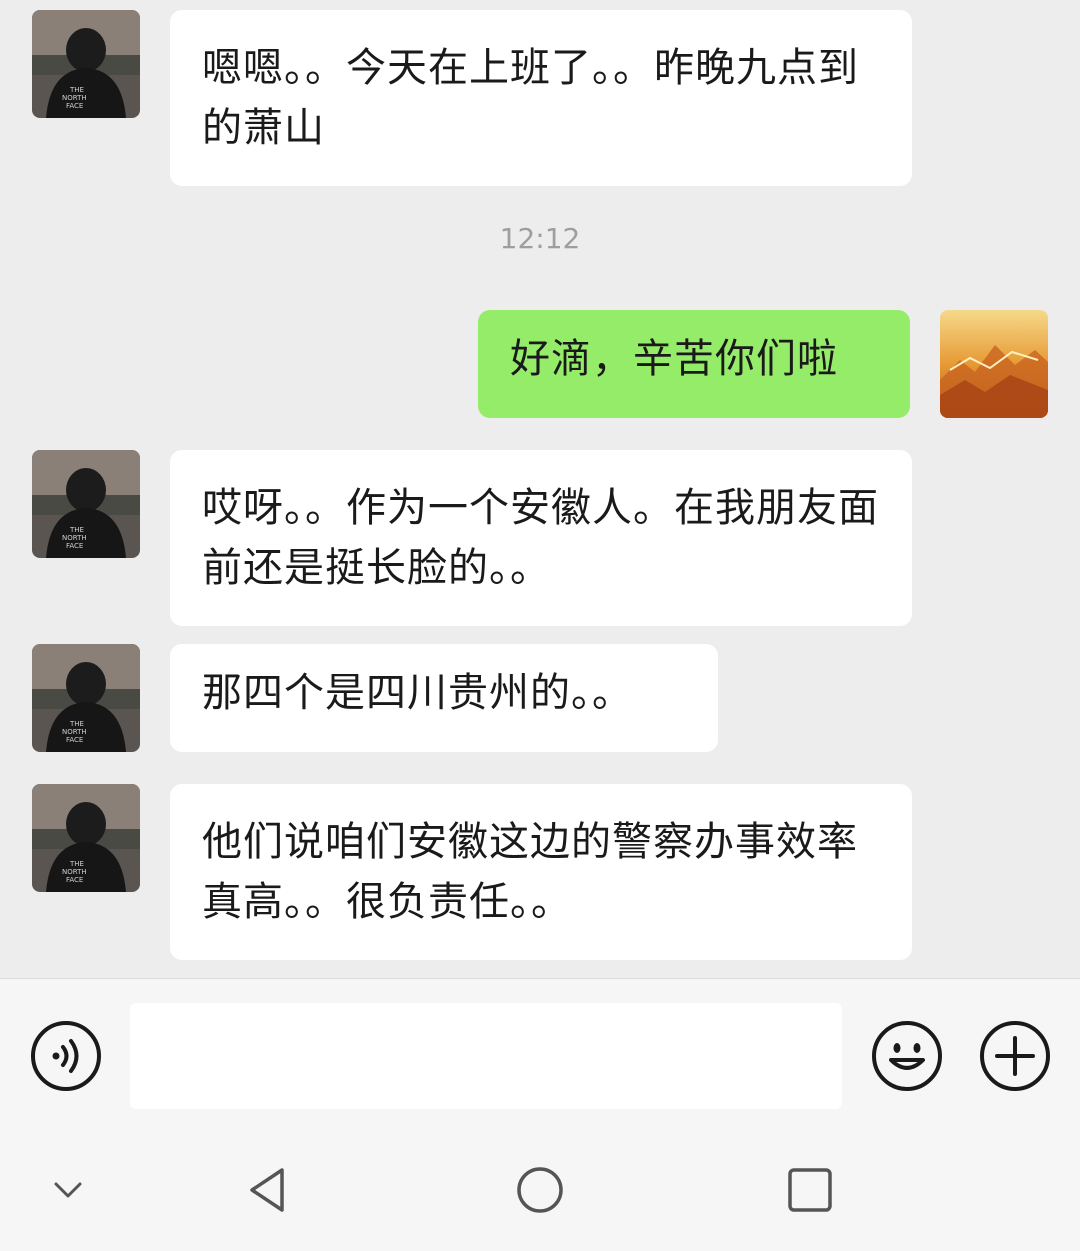 The height and width of the screenshot is (1251, 1080). I want to click on message-timestamp: 12:12, so click(540, 238).